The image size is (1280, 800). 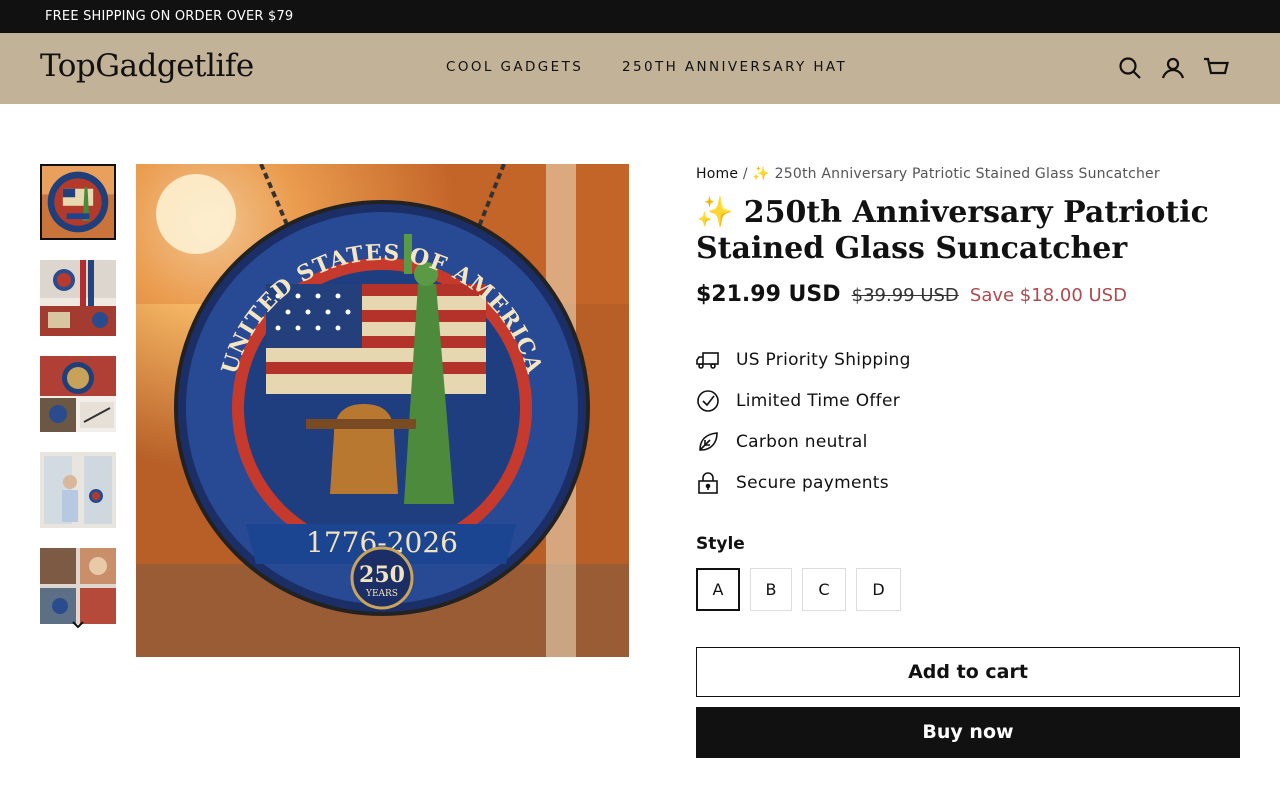 What do you see at coordinates (1048, 295) in the screenshot?
I see `savings-badge: Save $18.00 USD` at bounding box center [1048, 295].